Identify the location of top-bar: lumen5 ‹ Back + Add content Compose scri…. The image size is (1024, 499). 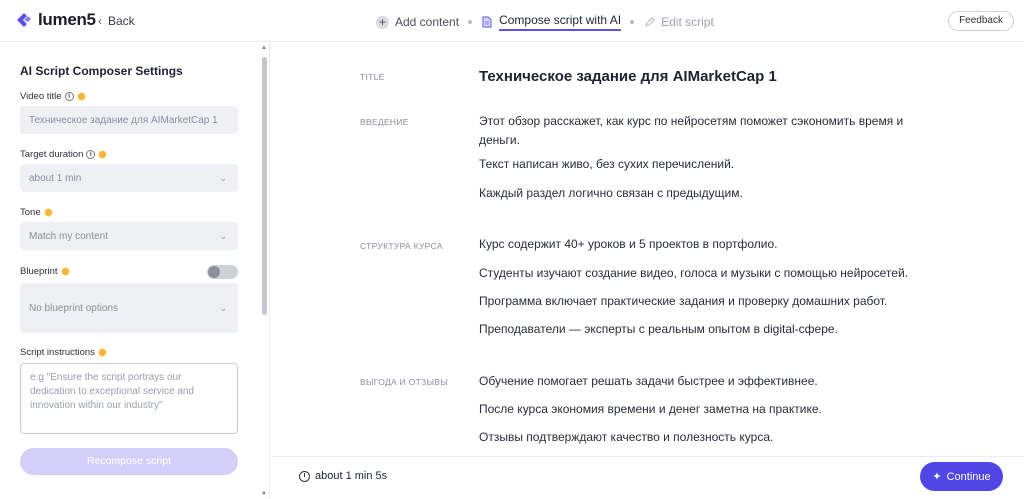
(512, 21).